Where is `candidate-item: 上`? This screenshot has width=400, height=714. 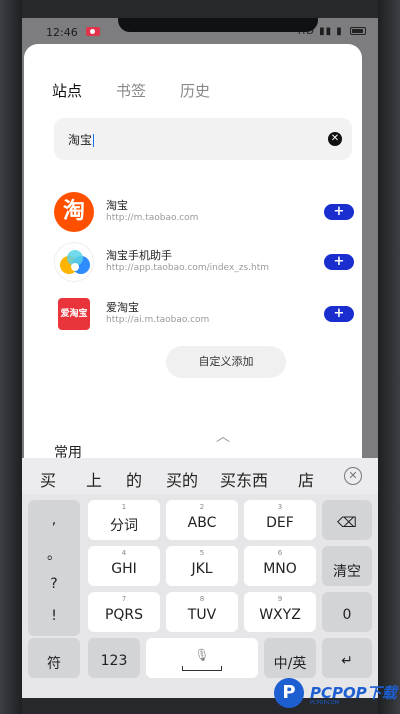
candidate-item: 上 is located at coordinates (94, 479).